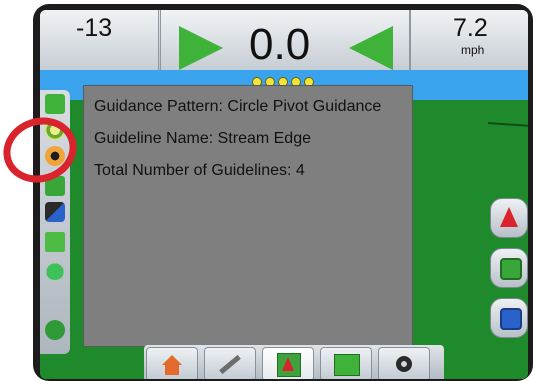 The width and height of the screenshot is (533, 381). Describe the element at coordinates (287, 89) in the screenshot. I see `led-lightbar` at that location.